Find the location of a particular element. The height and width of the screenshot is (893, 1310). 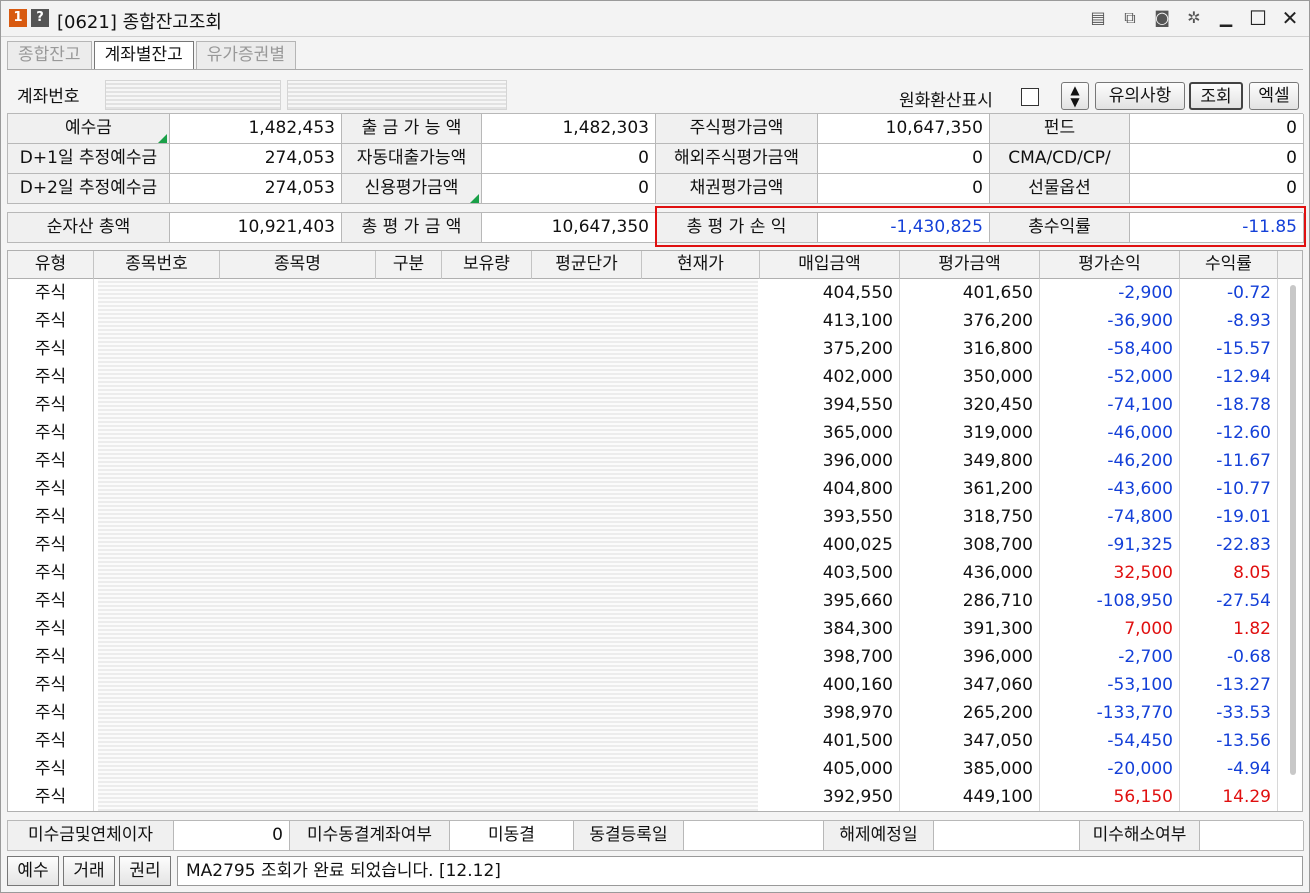

stock-eval-value: 10,647,350 is located at coordinates (904, 129).